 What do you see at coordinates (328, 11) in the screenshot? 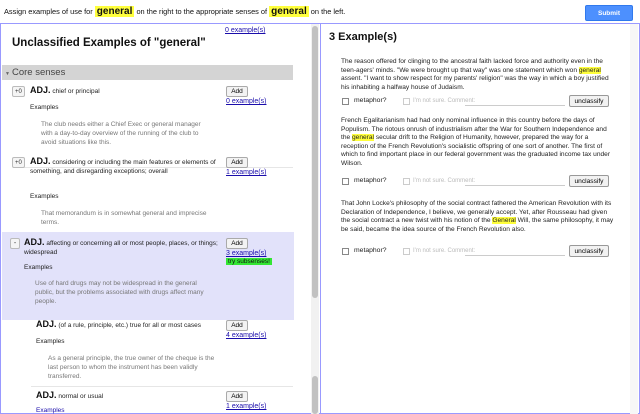
I see `instructions-suffix: on the left.` at bounding box center [328, 11].